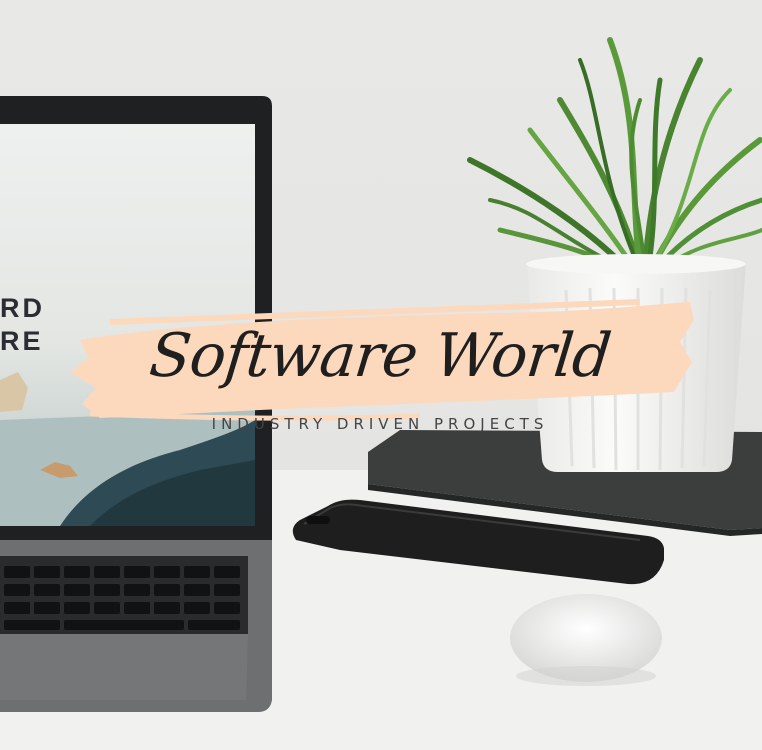 The image size is (762, 750). What do you see at coordinates (380, 424) in the screenshot?
I see `logo-tagline: INDUSTRY DRIVEN PROJECTS` at bounding box center [380, 424].